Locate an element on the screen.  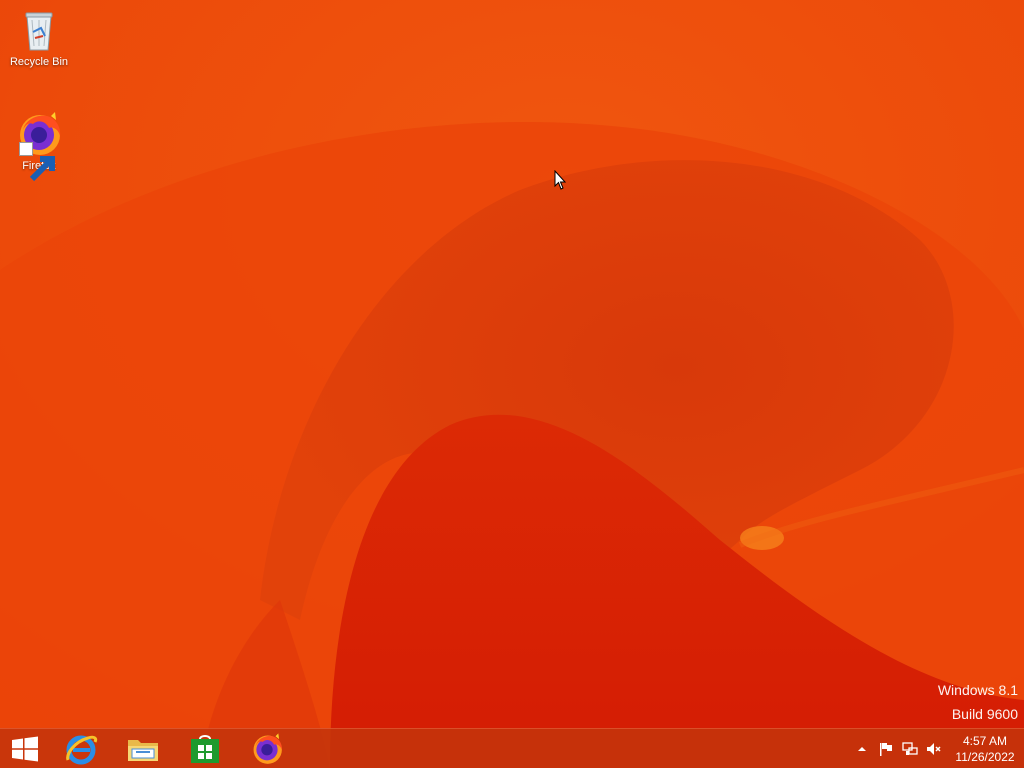
firefox-taskbar-button is located at coordinates (267, 748).